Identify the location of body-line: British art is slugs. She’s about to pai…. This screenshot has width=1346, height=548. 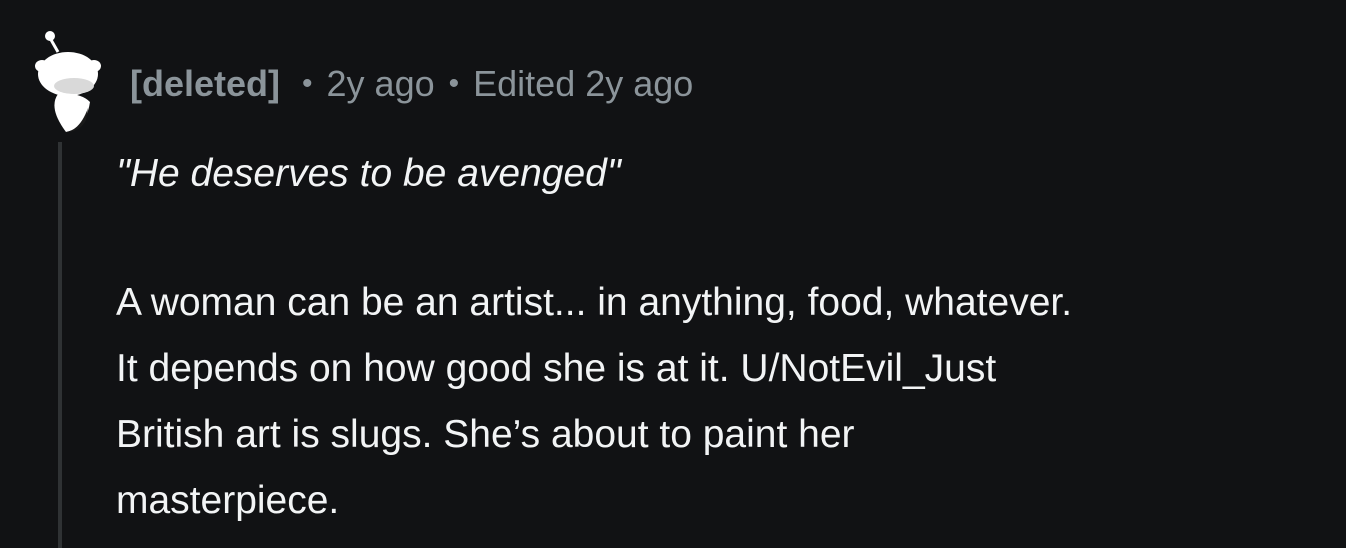
(485, 434).